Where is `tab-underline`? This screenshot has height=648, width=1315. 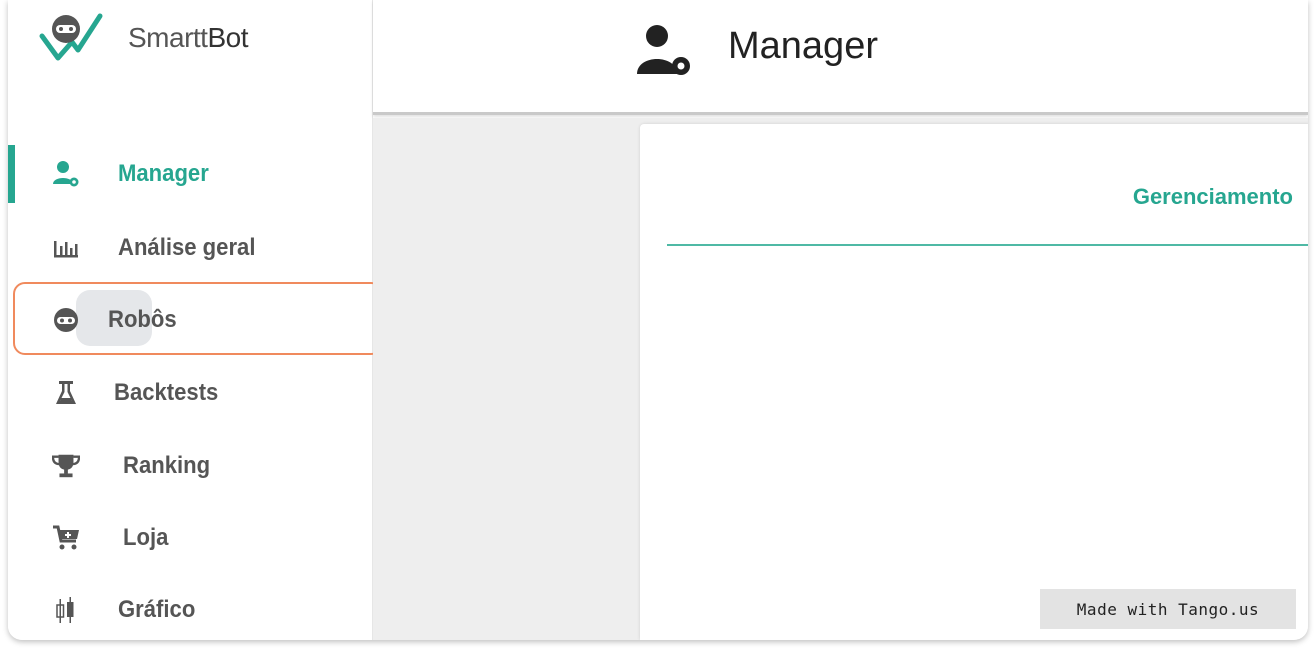
tab-underline is located at coordinates (987, 245).